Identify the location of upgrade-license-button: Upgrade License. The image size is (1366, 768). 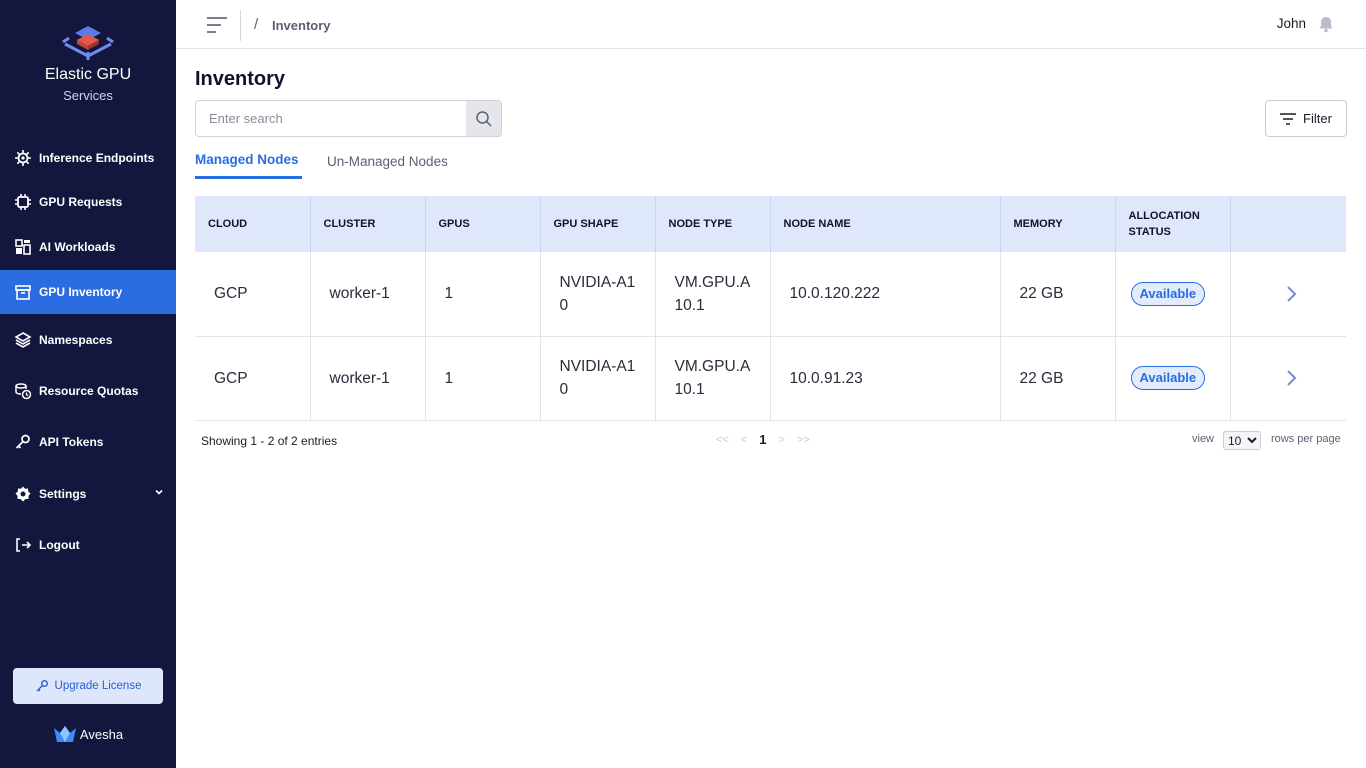
(88, 686).